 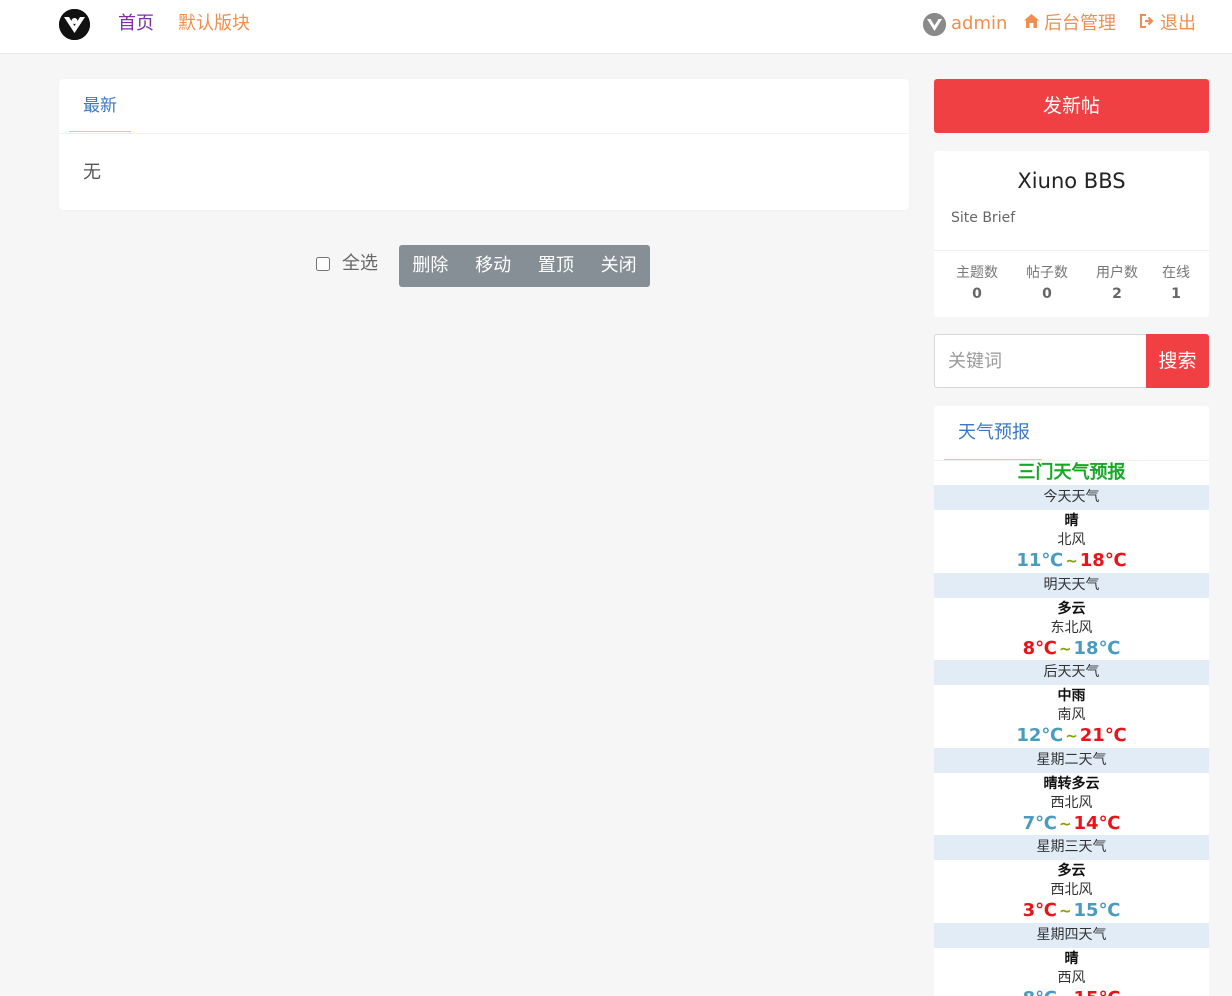 What do you see at coordinates (979, 24) in the screenshot?
I see `user-name-link: admin` at bounding box center [979, 24].